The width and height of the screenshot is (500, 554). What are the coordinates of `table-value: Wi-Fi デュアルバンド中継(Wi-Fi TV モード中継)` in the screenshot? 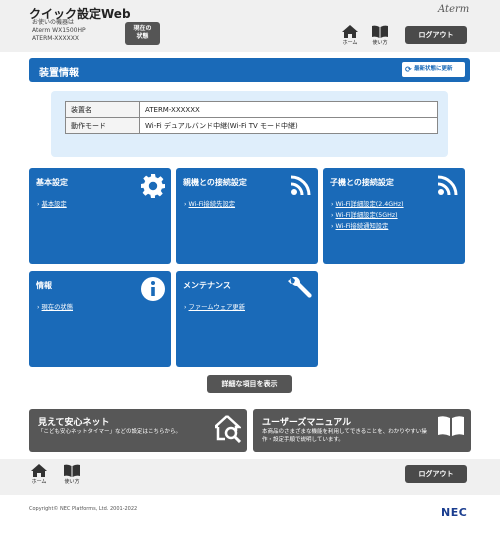 It's located at (288, 125).